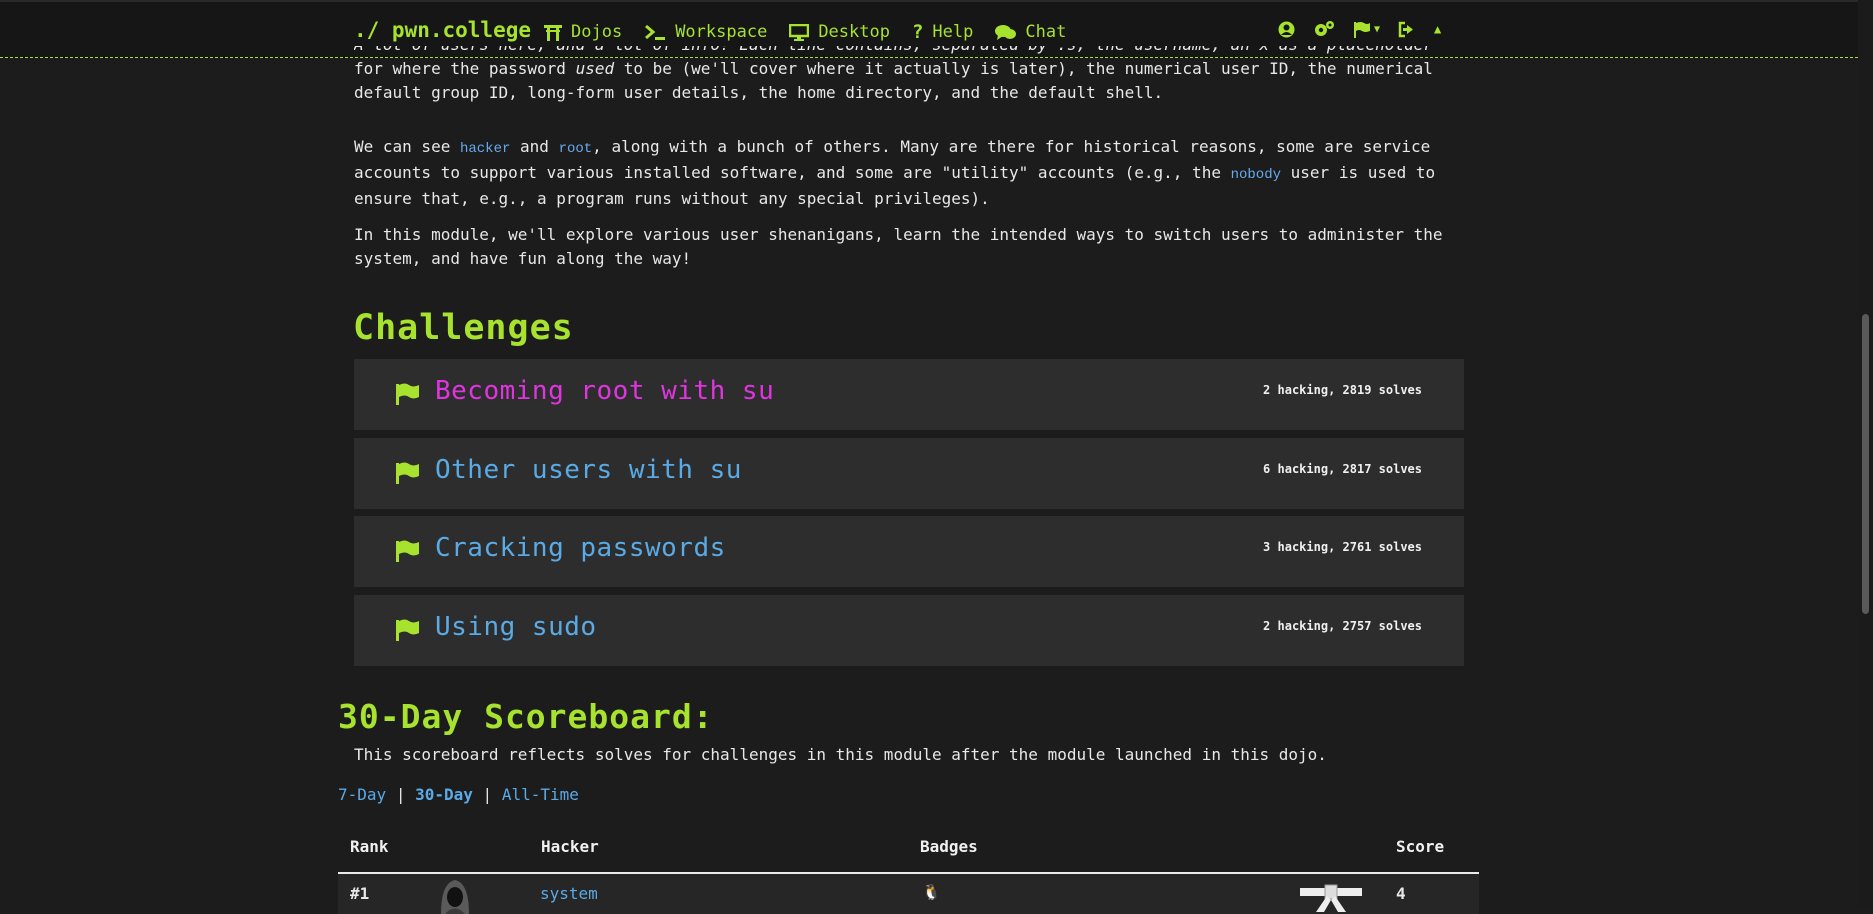  I want to click on range-7-day: 7-Day, so click(362, 794).